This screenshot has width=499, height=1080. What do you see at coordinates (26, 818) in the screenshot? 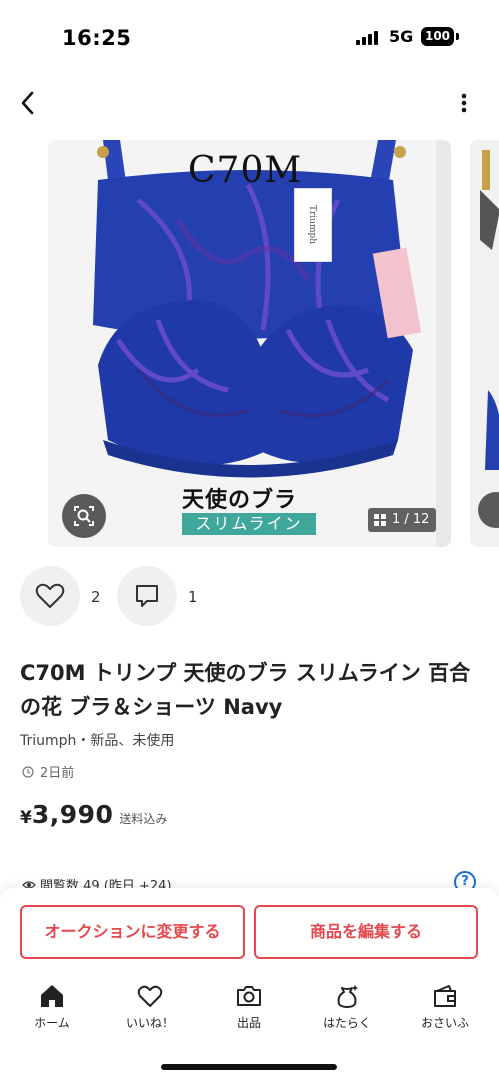
I see `price-currency: ¥` at bounding box center [26, 818].